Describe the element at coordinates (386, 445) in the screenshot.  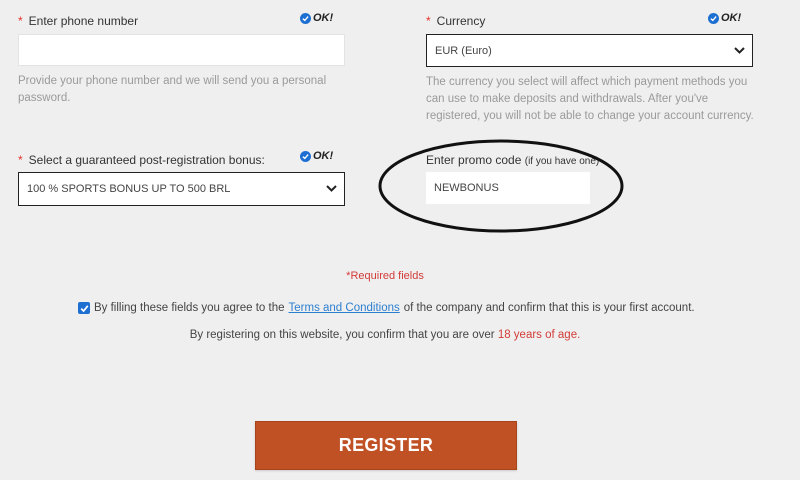
I see `register-button: REGISTER` at that location.